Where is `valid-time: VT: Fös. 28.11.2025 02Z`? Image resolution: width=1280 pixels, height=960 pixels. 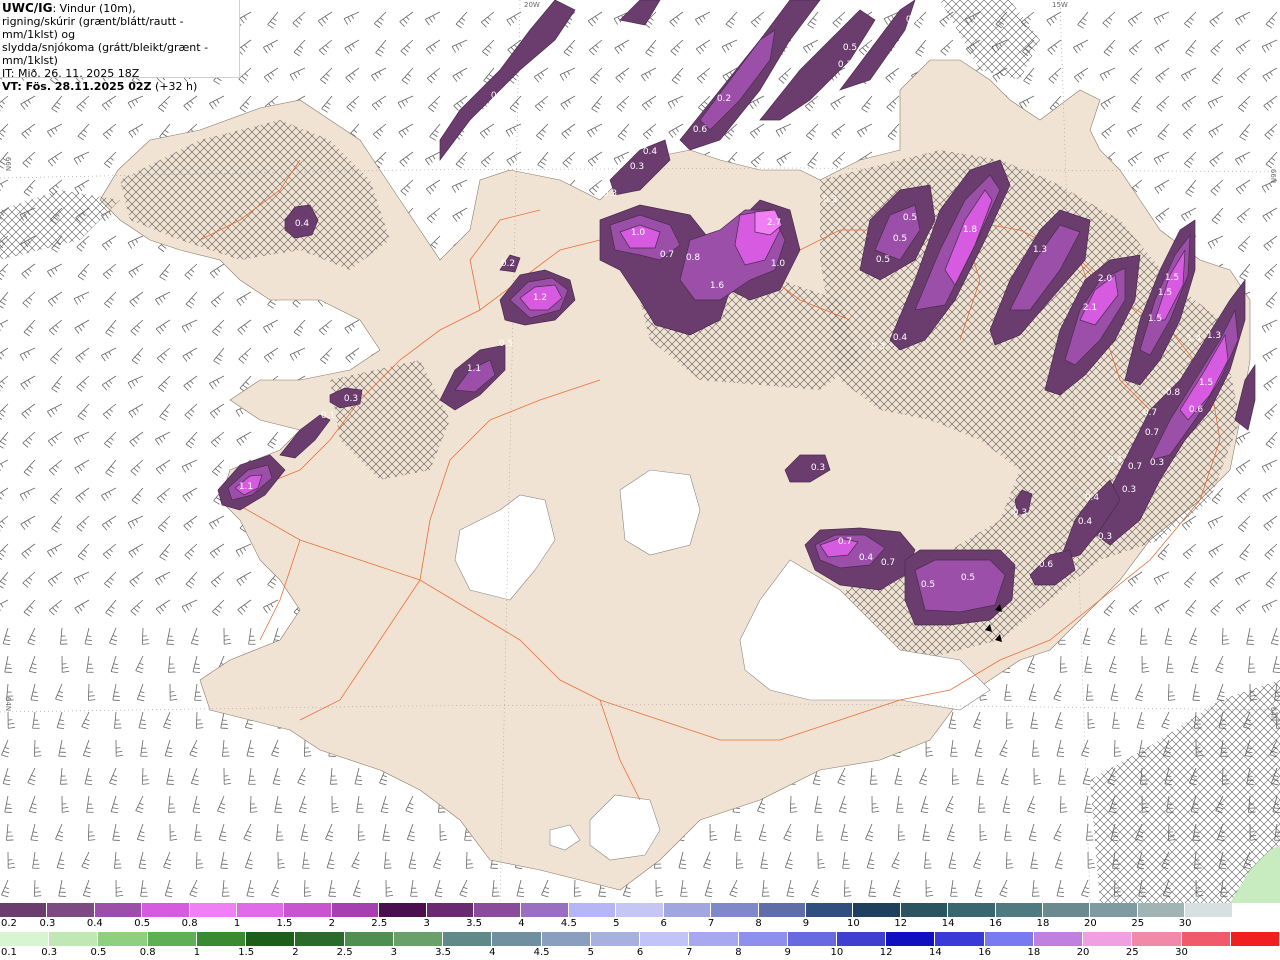 valid-time: VT: Fös. 28.11.2025 02Z is located at coordinates (77, 86).